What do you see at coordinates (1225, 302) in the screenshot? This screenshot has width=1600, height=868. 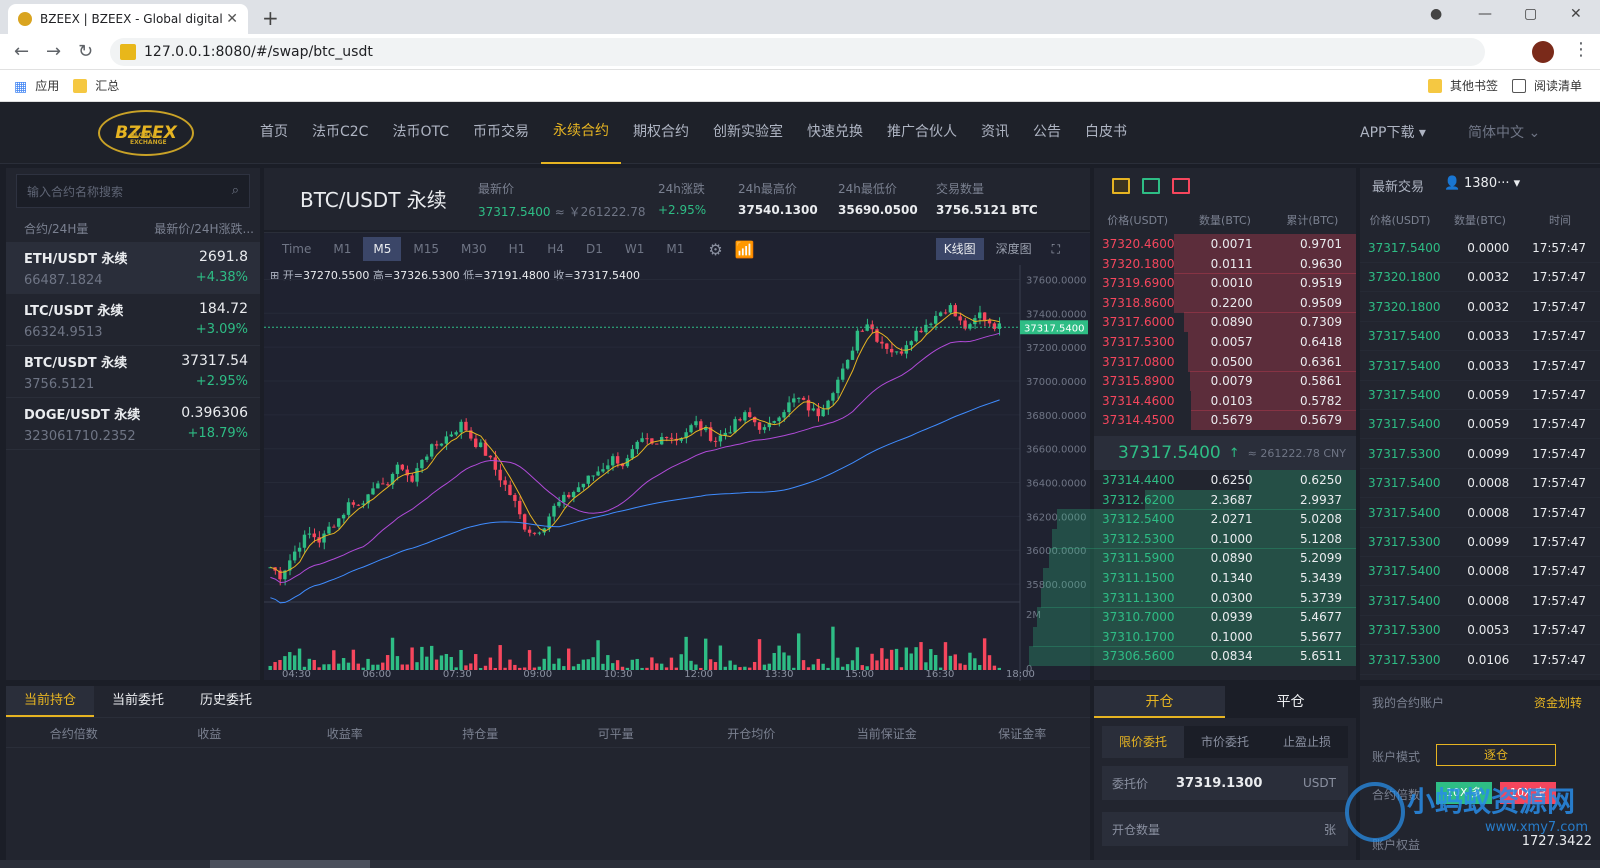 I see `ask-row: 37318.8600 0.2200 0.9509` at bounding box center [1225, 302].